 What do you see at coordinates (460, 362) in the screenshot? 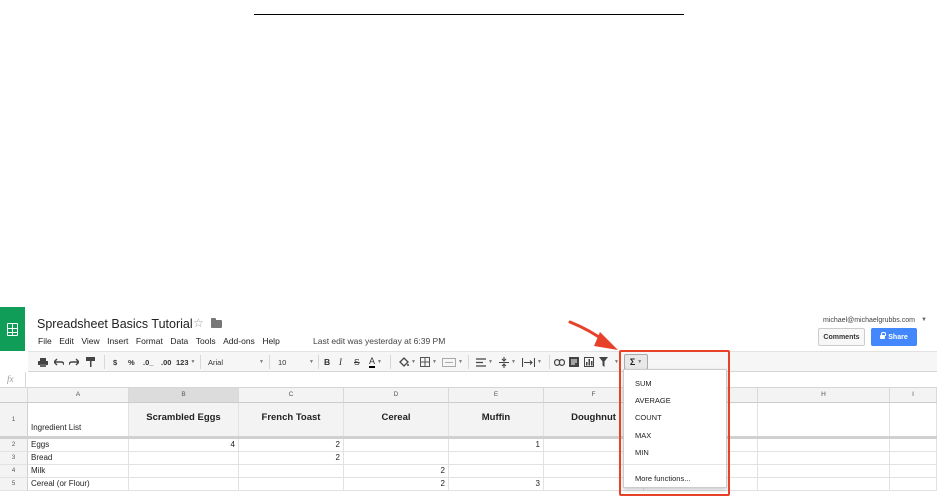
I see `chevron-down-icon: ▼` at bounding box center [460, 362].